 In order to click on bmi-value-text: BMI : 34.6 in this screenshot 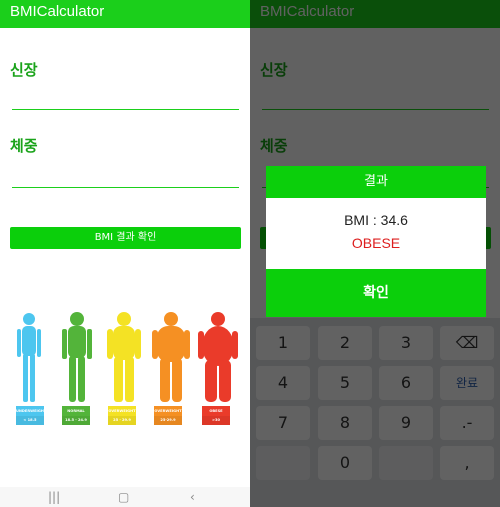, I will do `click(376, 220)`.